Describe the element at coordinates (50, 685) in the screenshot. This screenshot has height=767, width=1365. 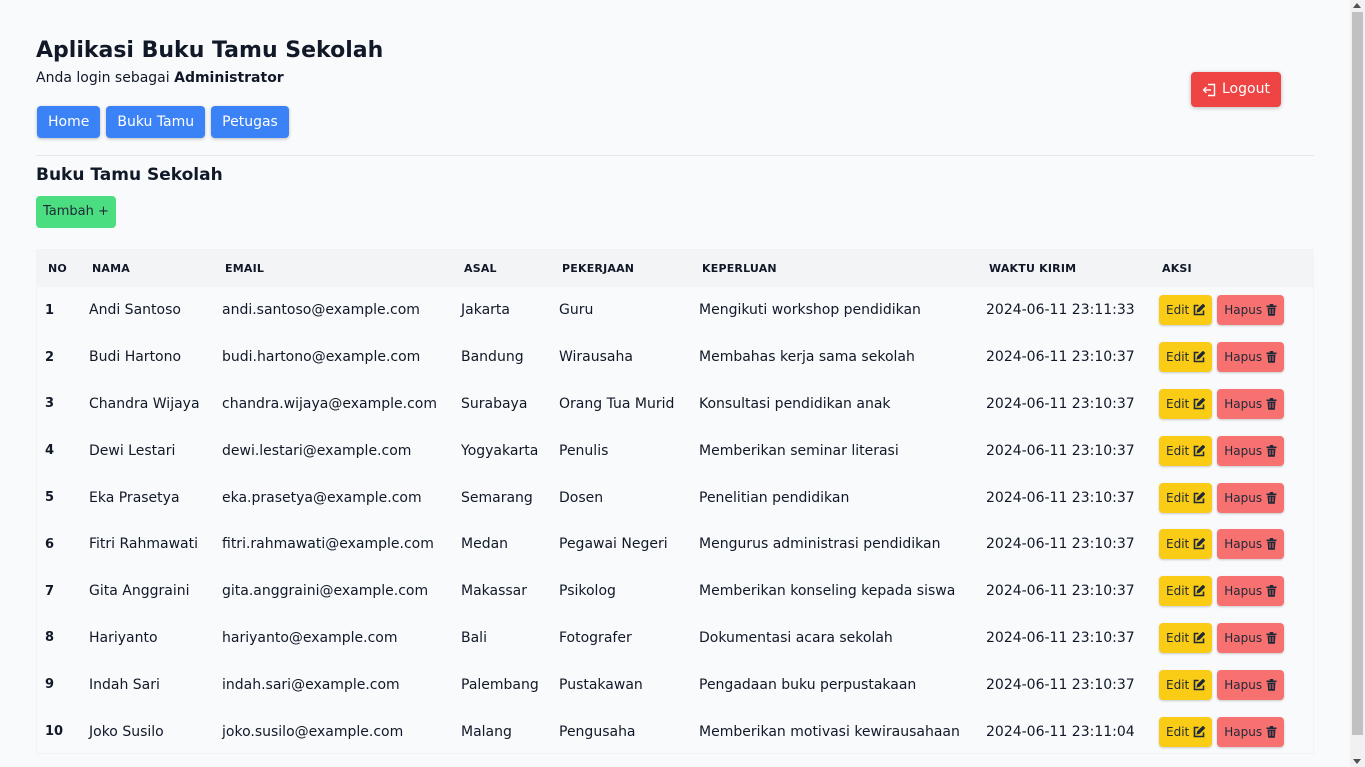
I see `cell-no: 9` at that location.